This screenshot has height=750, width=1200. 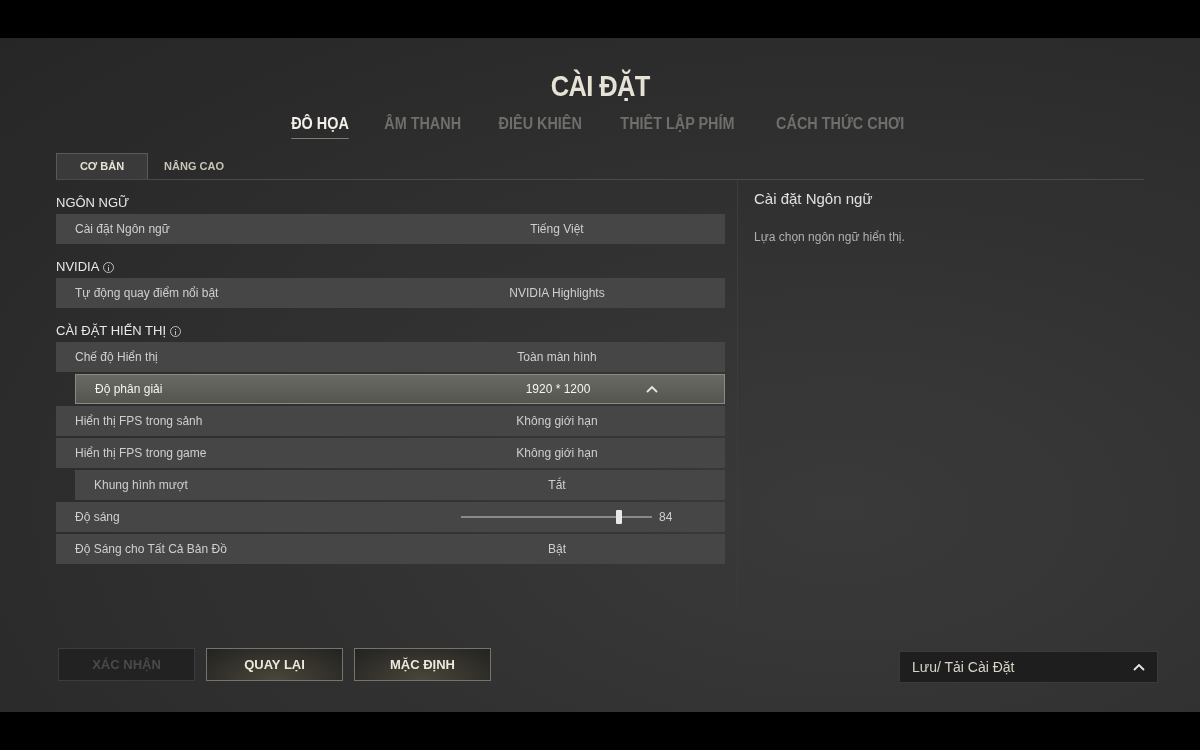 I want to click on preset-dropdown: Lưu/ Tải Cài Đặt, so click(x=1028, y=667).